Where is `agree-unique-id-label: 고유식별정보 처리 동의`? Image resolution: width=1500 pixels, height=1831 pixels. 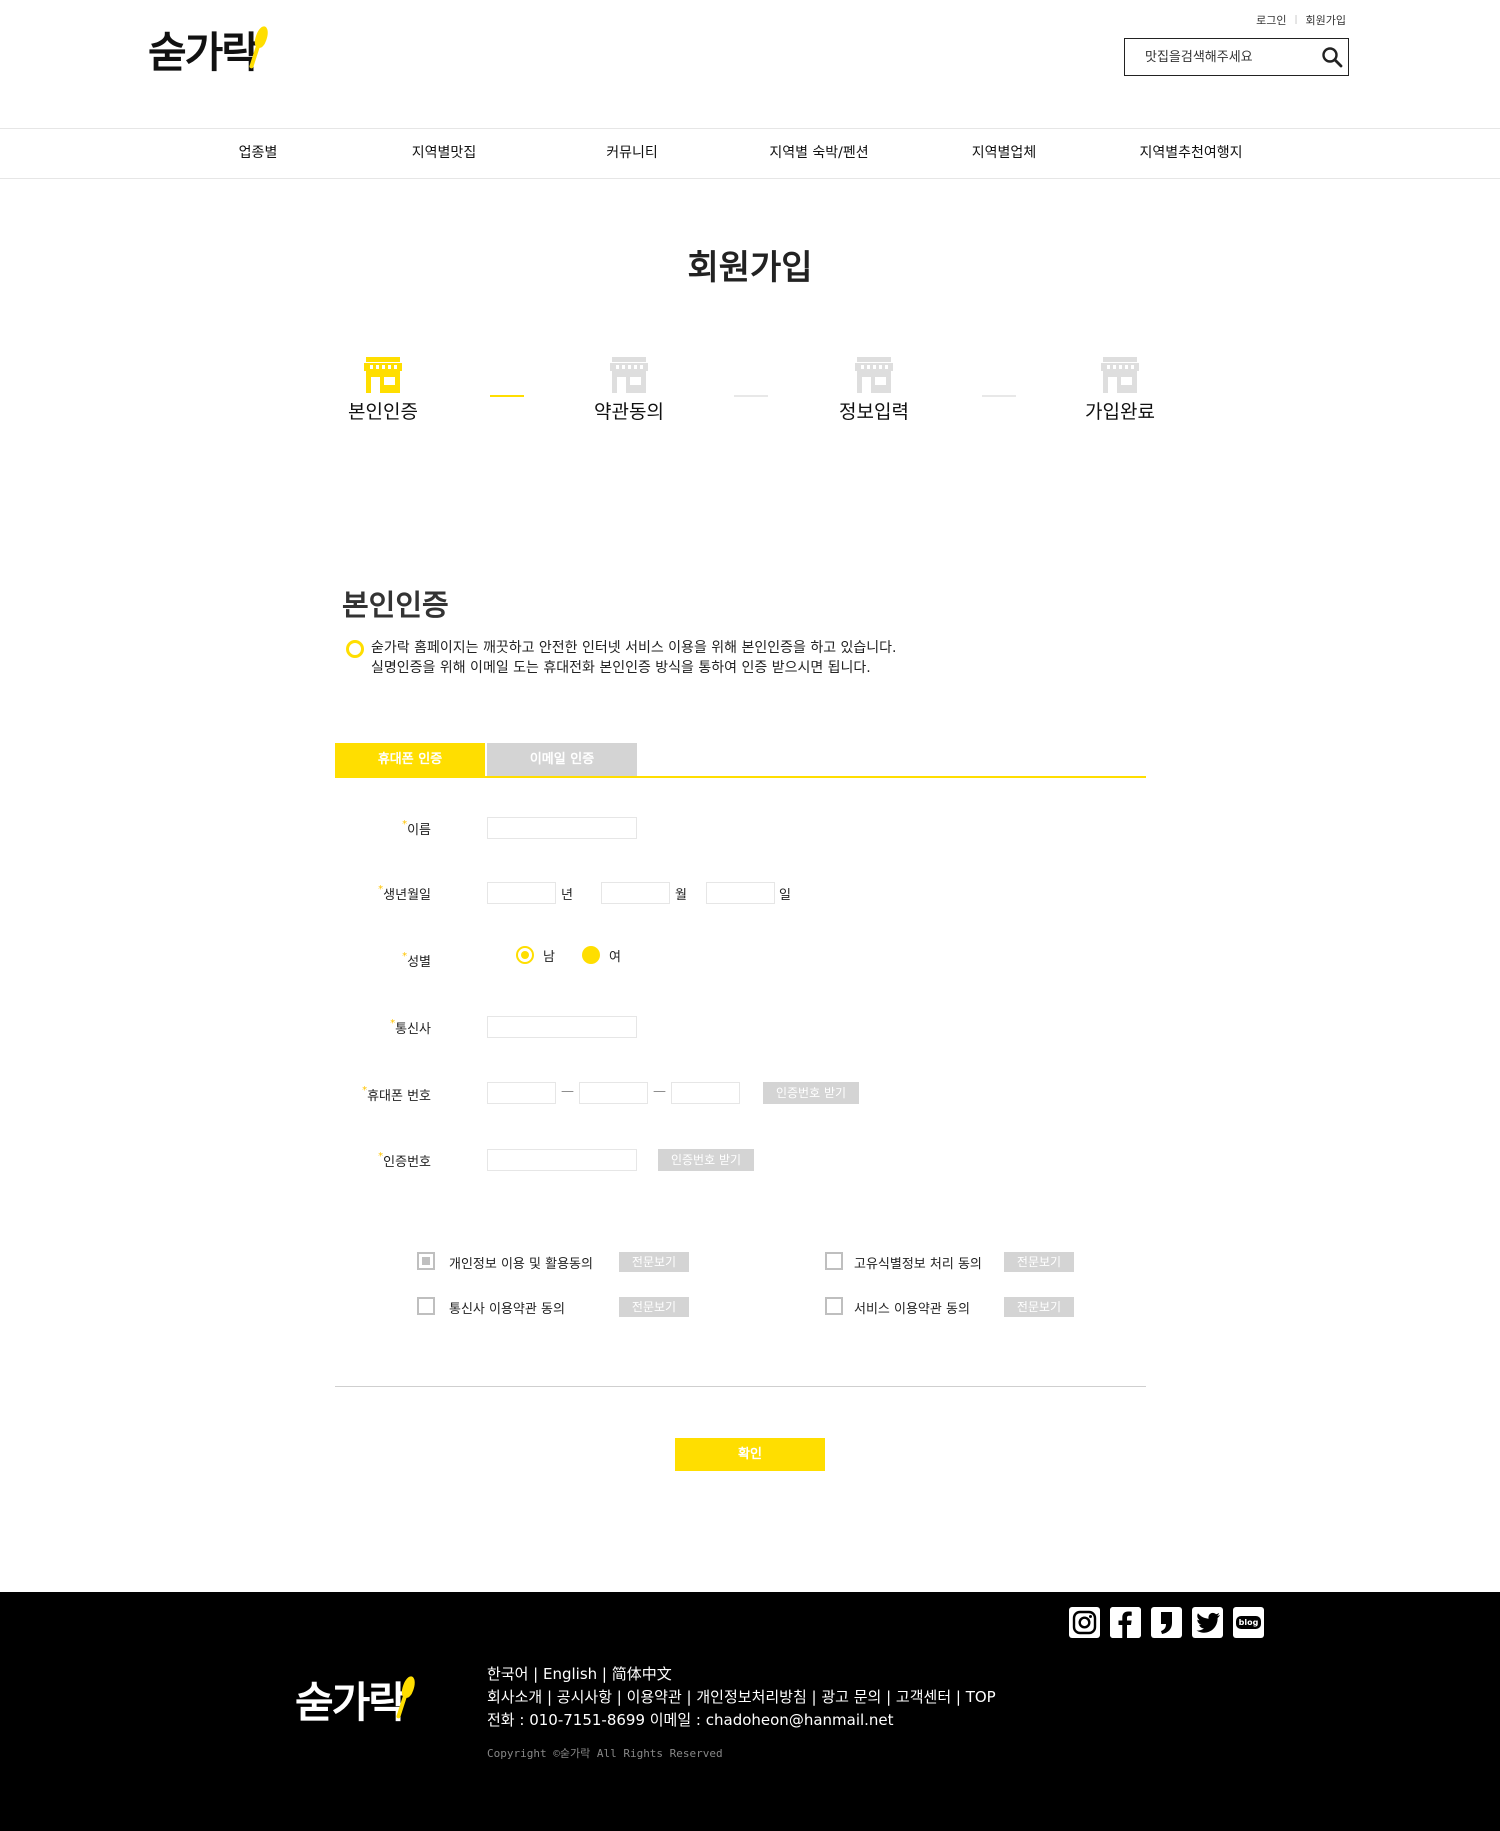
agree-unique-id-label: 고유식별정보 처리 동의 is located at coordinates (918, 1264).